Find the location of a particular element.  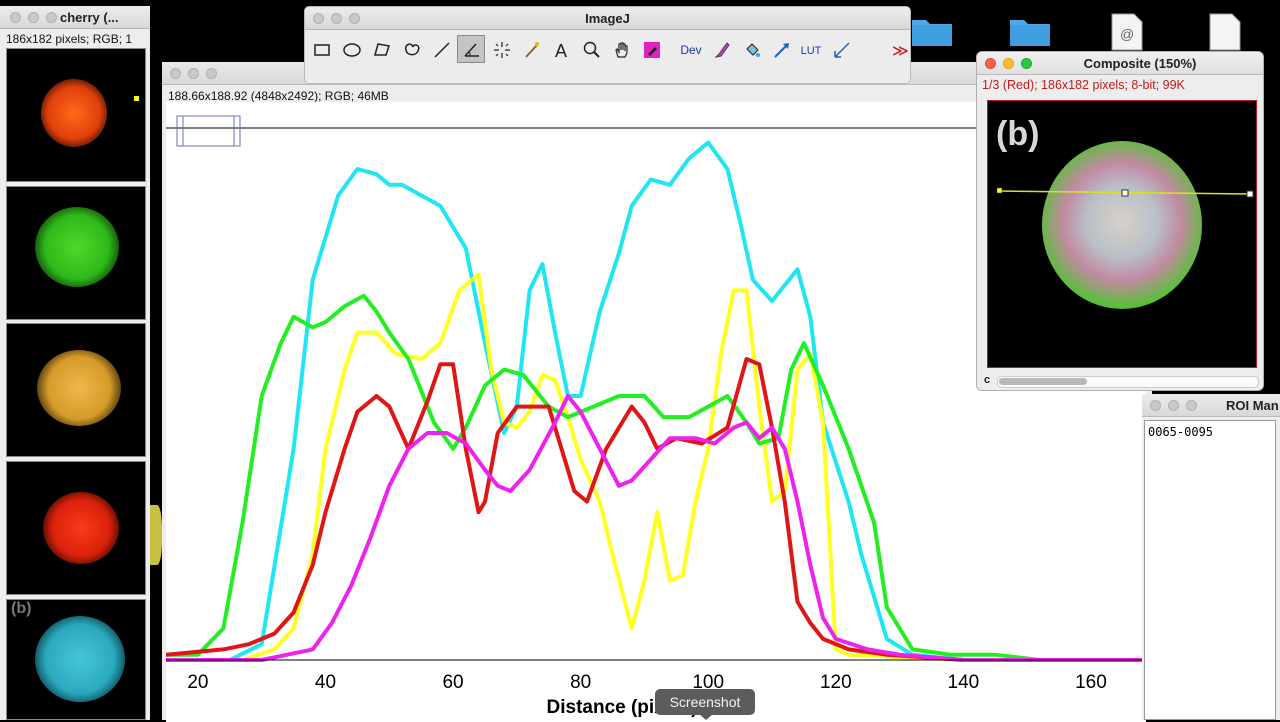

flood-fill-tool is located at coordinates (751, 49).